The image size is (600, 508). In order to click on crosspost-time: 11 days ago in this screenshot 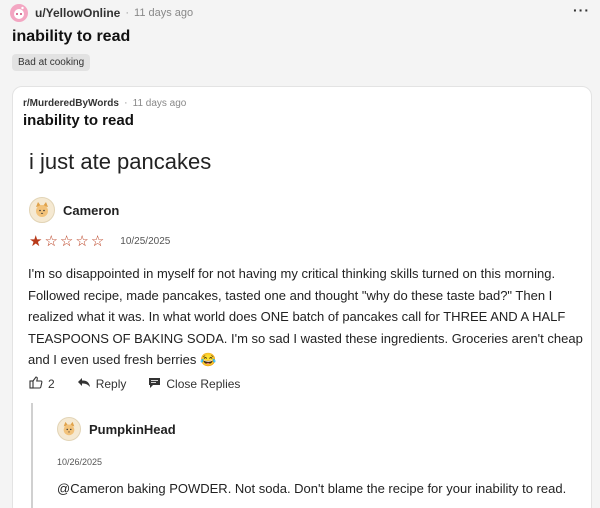, I will do `click(159, 103)`.